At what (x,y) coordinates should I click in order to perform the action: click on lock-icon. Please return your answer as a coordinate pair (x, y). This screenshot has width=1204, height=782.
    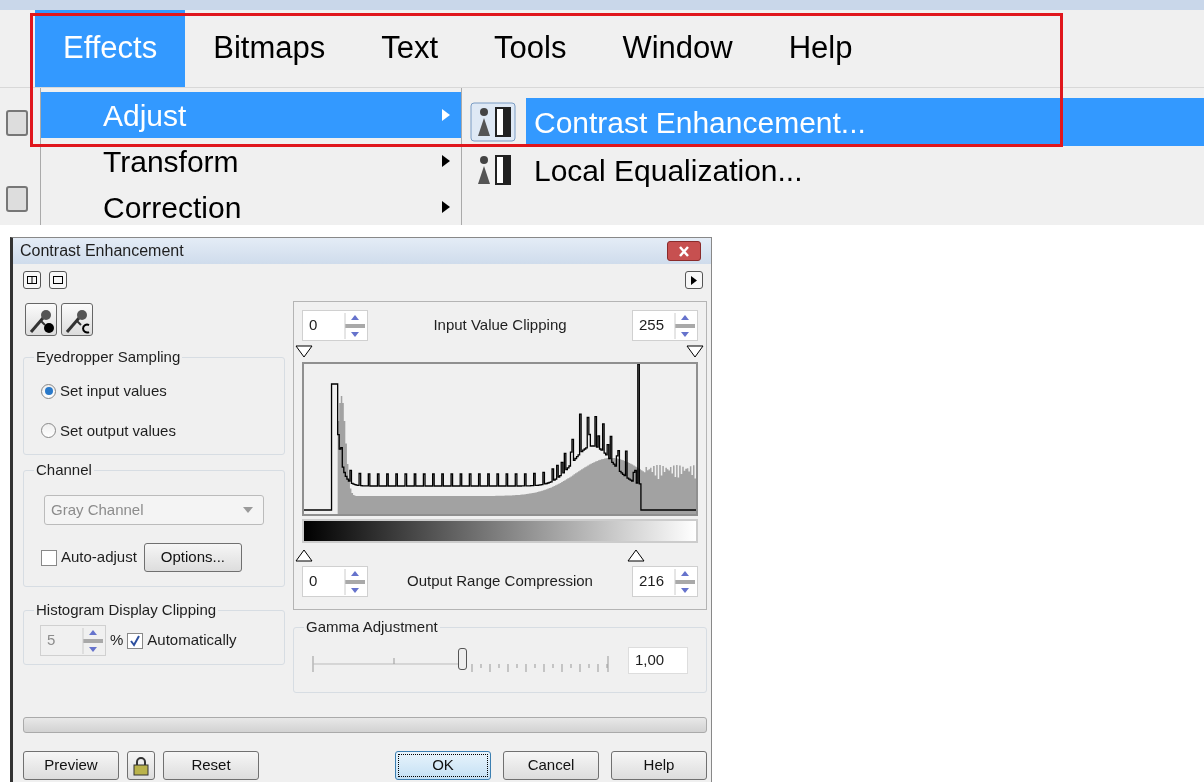
    Looking at the image, I should click on (141, 765).